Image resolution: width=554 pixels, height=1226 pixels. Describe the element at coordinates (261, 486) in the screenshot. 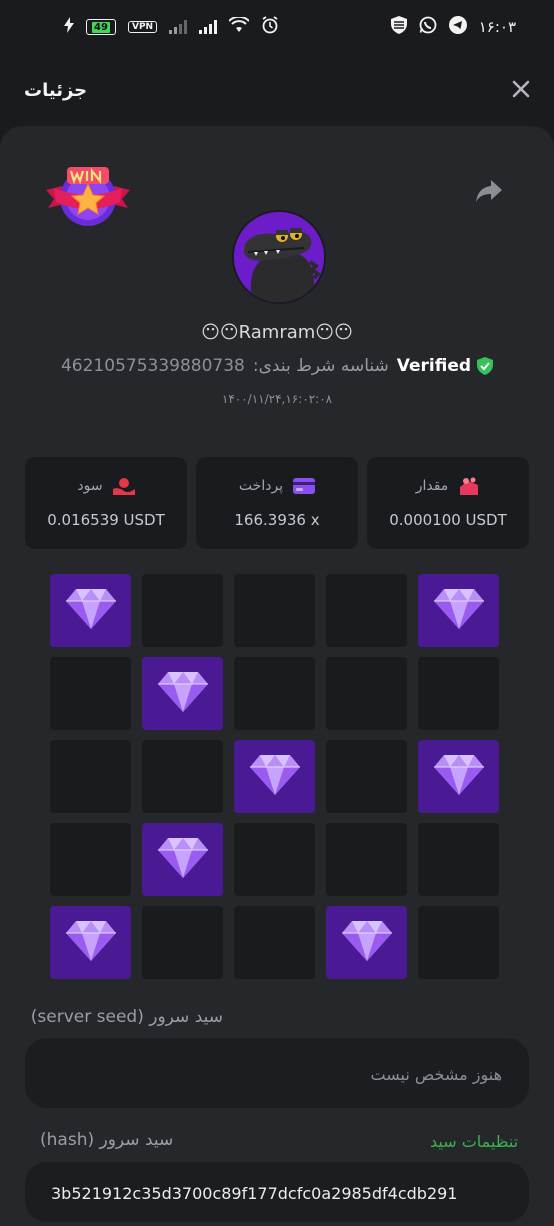

I see `stat-label: پرداخت` at that location.